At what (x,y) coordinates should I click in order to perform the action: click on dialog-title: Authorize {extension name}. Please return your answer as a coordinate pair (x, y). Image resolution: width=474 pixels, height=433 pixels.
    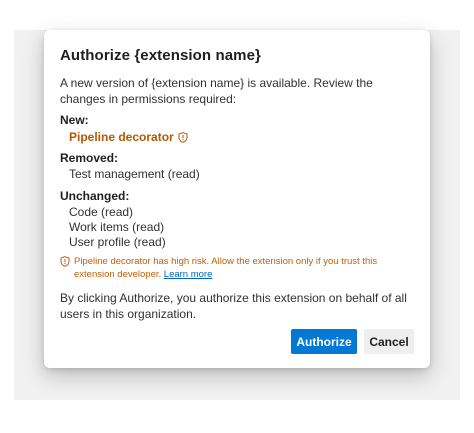
    Looking at the image, I should click on (160, 55).